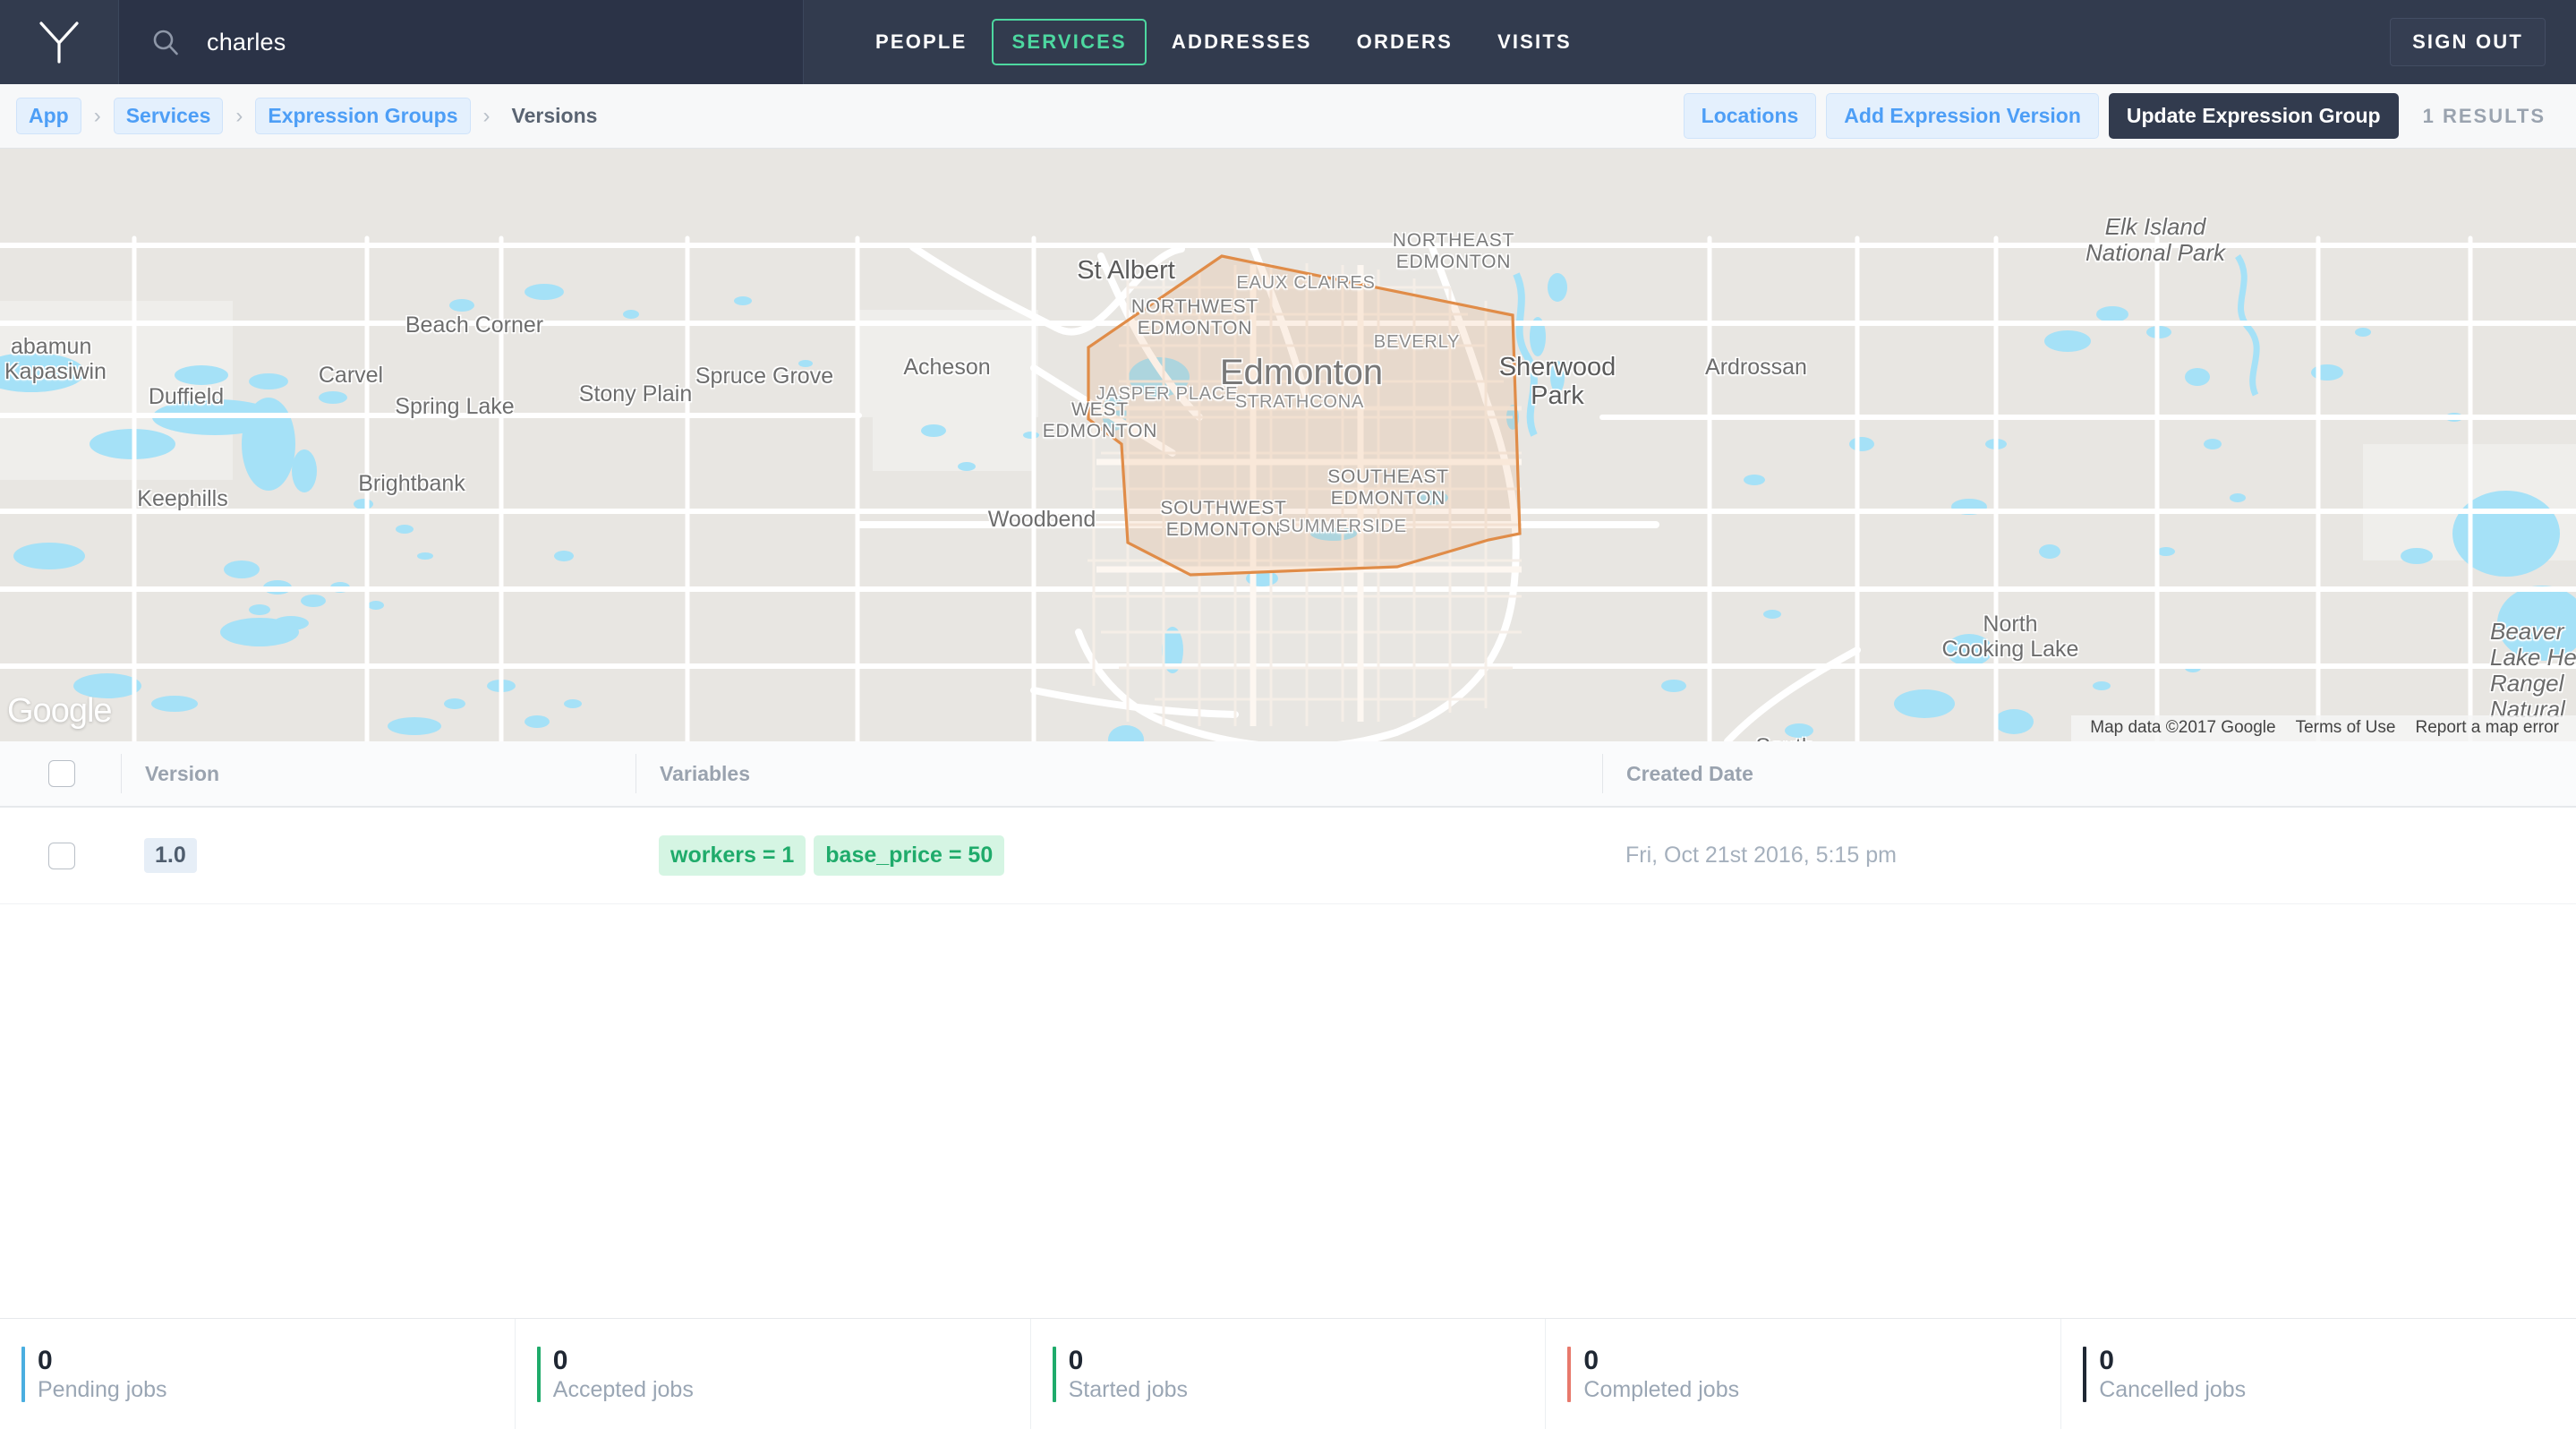  Describe the element at coordinates (705, 773) in the screenshot. I see `column-label: Variables` at that location.